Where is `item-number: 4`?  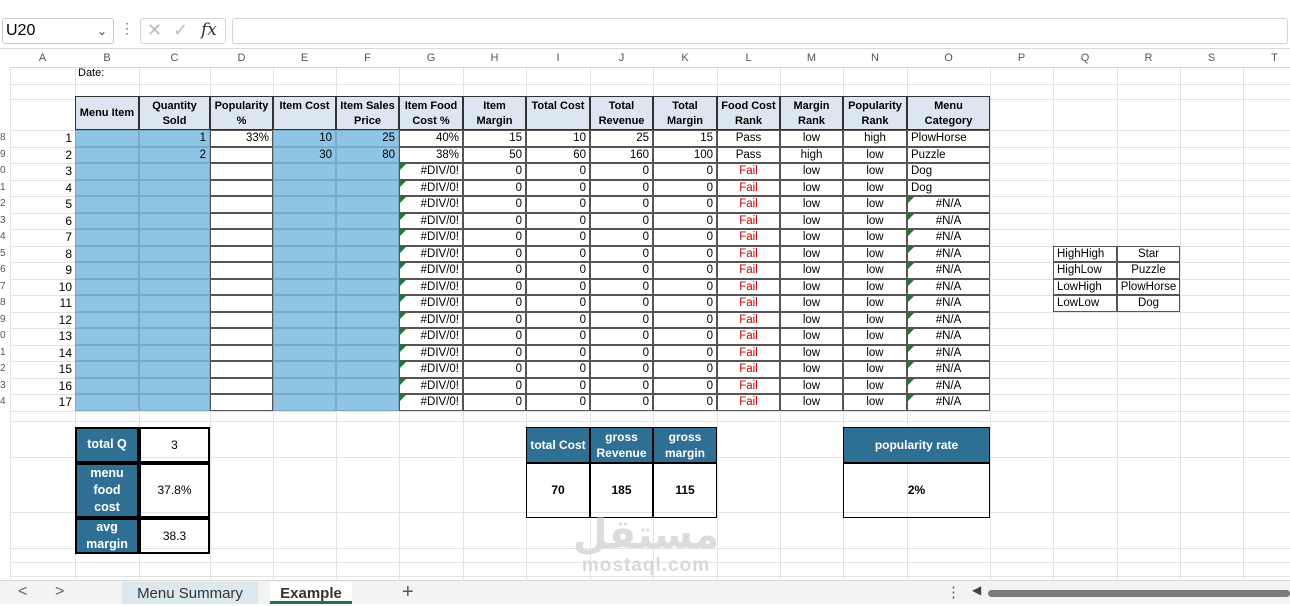 item-number: 4 is located at coordinates (42, 188).